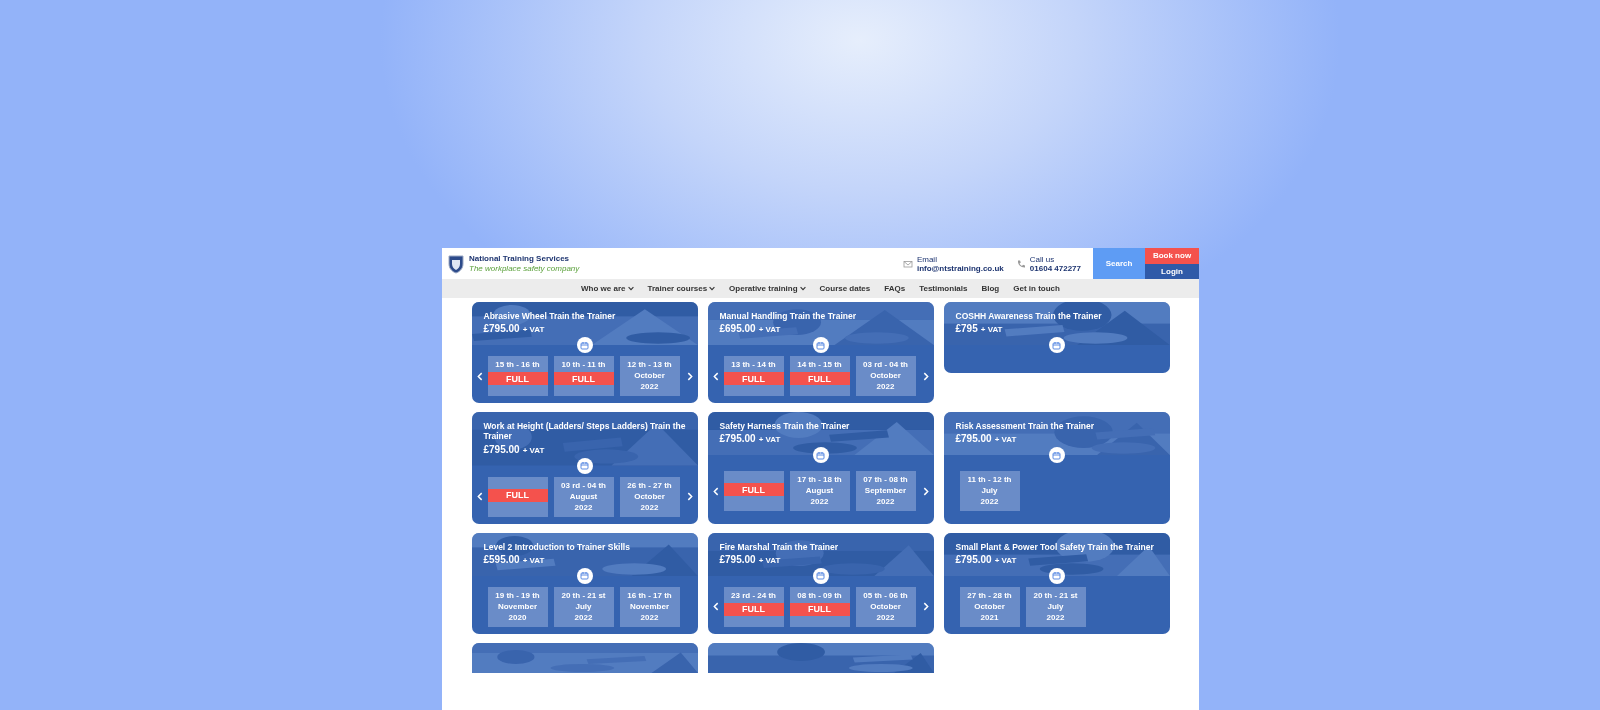  I want to click on date-slot: 19 th - 19 th November 2020, so click(517, 606).